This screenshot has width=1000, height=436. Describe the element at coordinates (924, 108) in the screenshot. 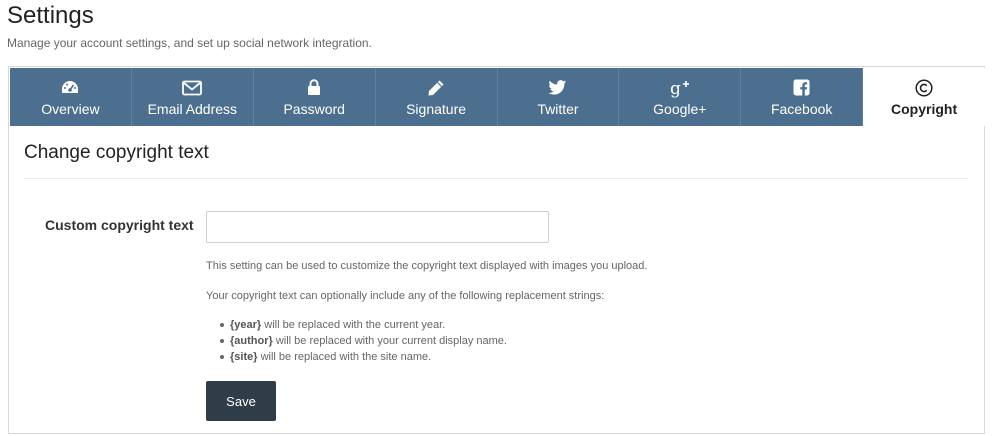

I see `tab-label: Copyright` at that location.